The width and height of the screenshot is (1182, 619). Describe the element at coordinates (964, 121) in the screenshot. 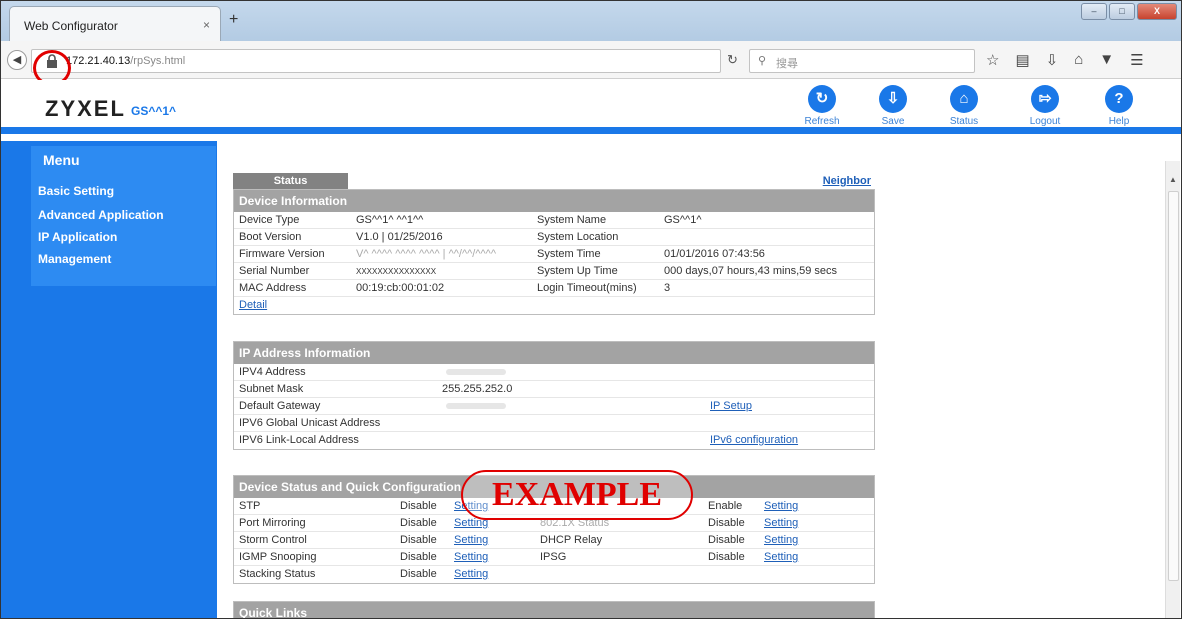

I see `status-label: Status` at that location.